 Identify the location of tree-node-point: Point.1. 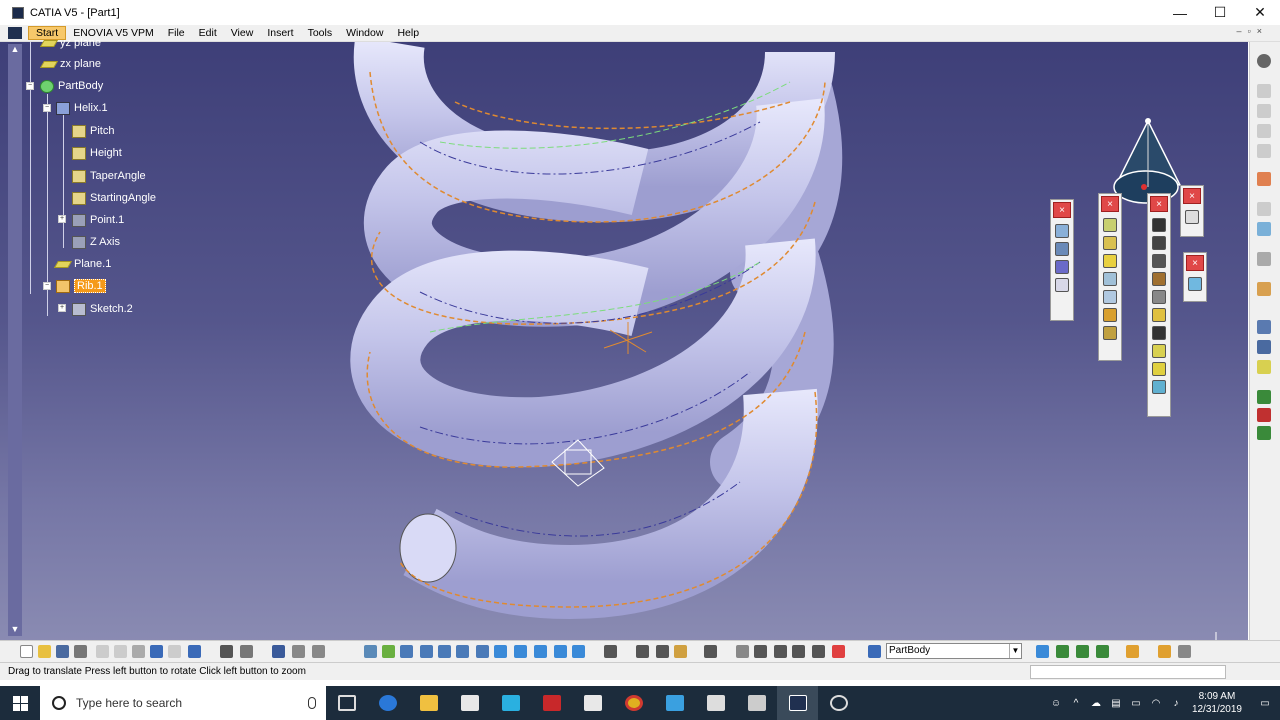
(98, 220).